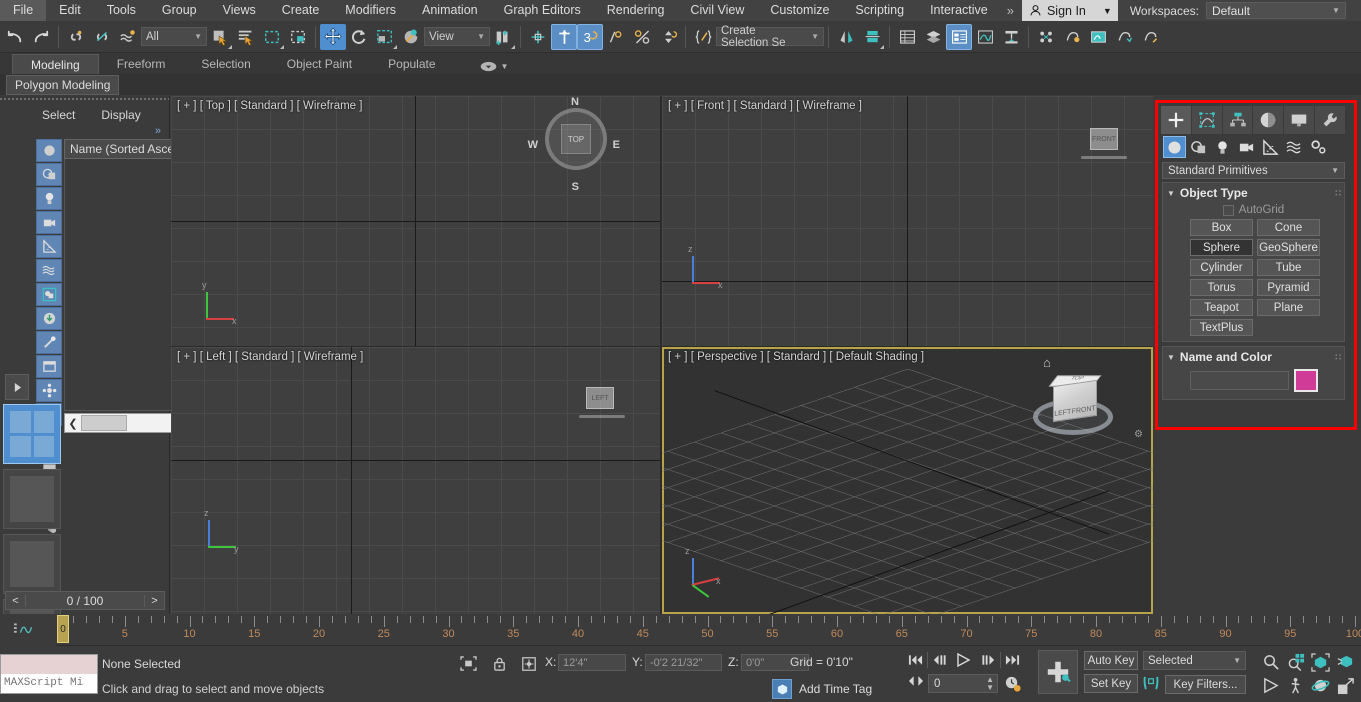 Image resolution: width=1361 pixels, height=702 pixels. I want to click on display-tab, so click(1300, 120).